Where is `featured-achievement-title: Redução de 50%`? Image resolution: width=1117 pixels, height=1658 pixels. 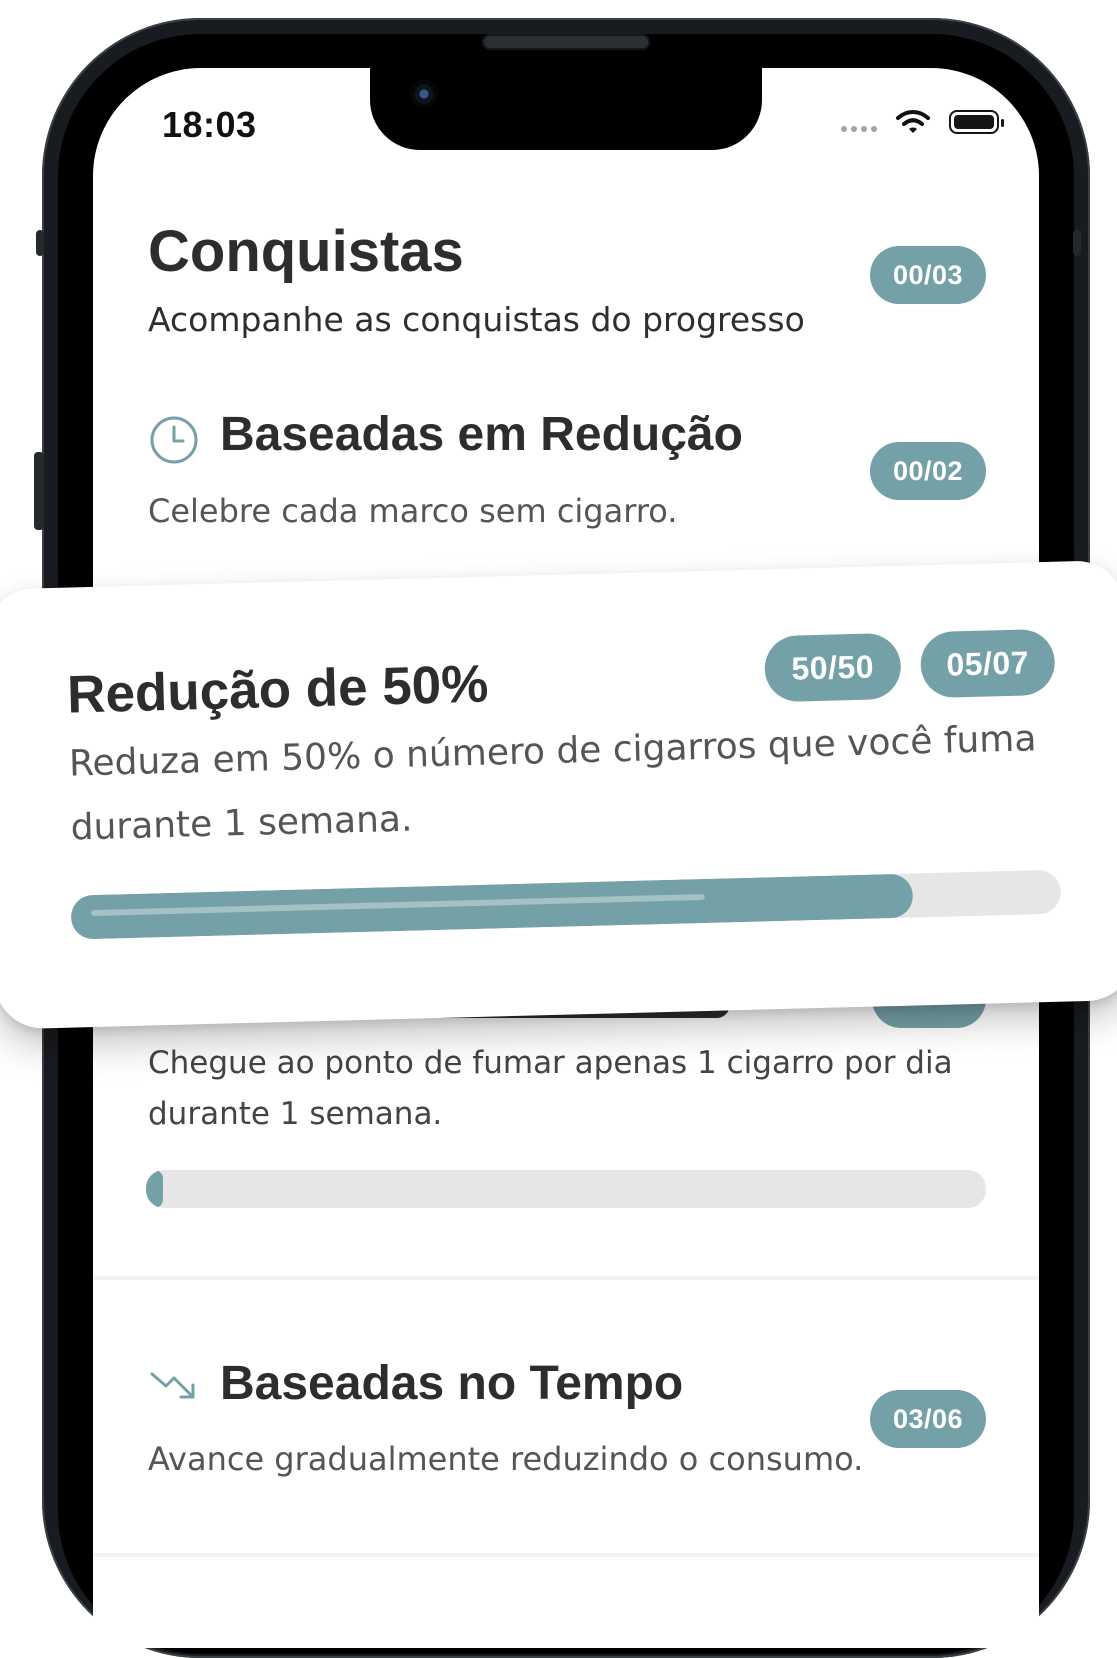 featured-achievement-title: Redução de 50% is located at coordinates (278, 689).